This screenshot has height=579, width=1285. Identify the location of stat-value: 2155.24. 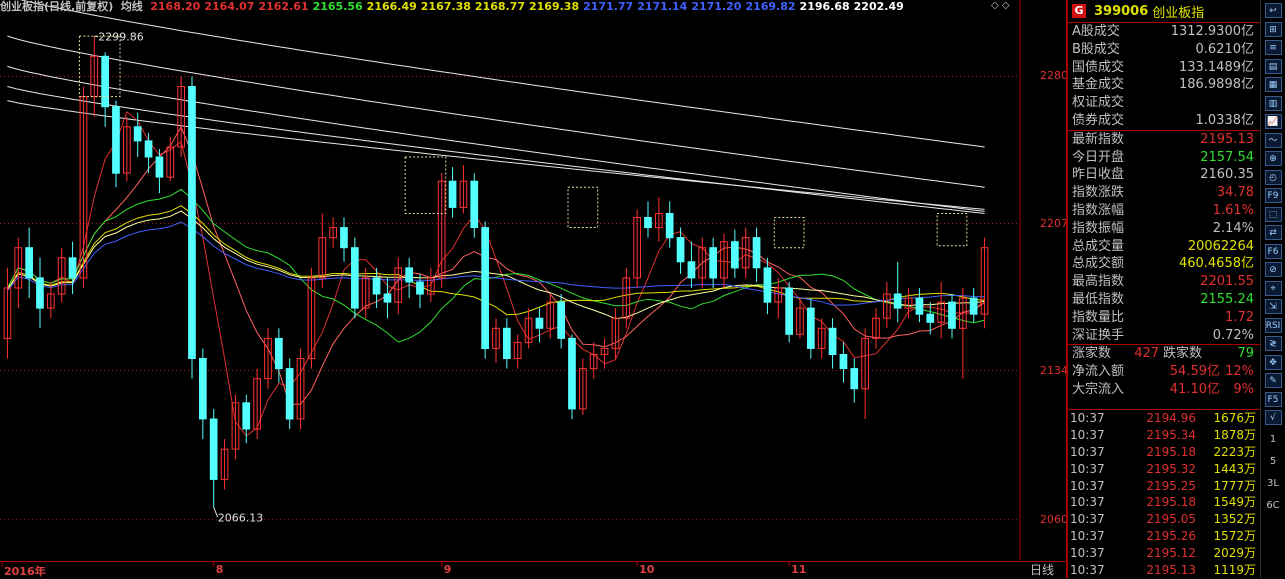
(1227, 299).